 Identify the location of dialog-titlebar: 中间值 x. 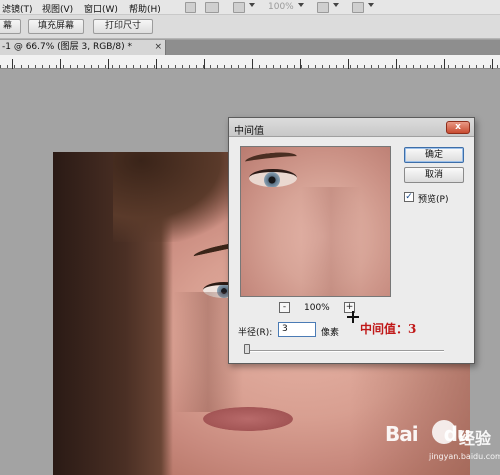
(351, 127).